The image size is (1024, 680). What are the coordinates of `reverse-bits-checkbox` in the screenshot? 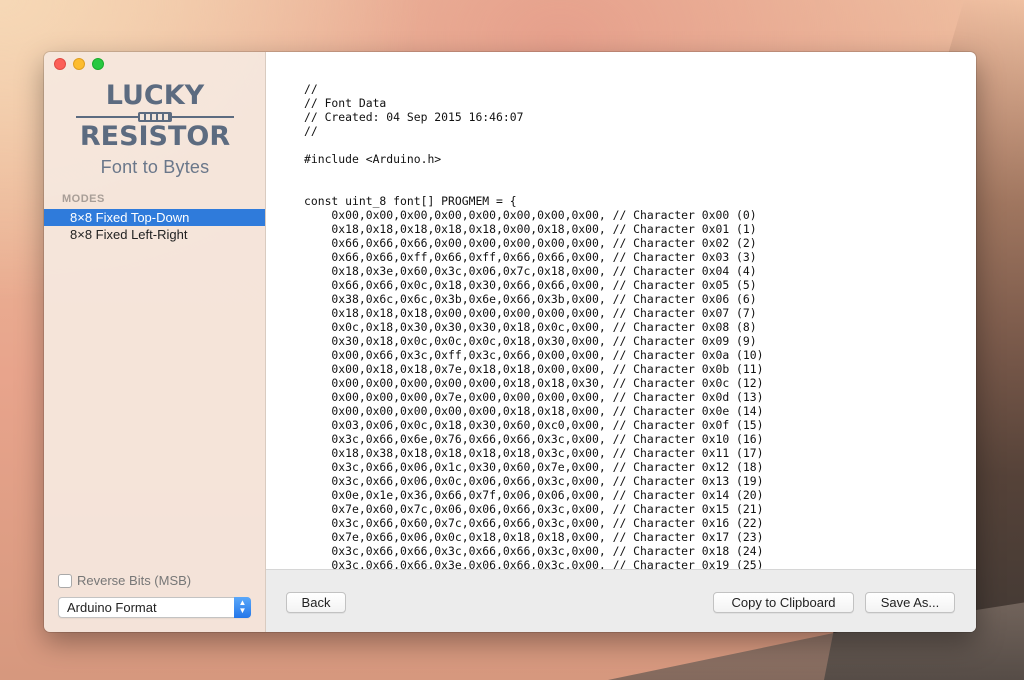 It's located at (65, 580).